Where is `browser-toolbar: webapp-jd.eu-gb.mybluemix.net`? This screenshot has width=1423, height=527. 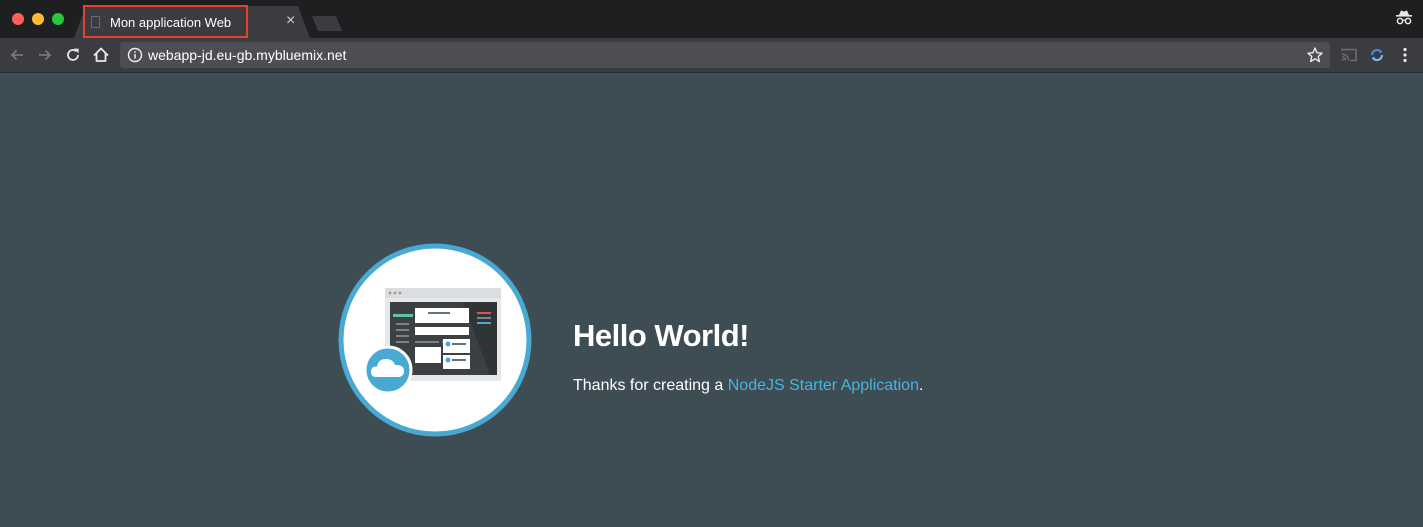
browser-toolbar: webapp-jd.eu-gb.mybluemix.net is located at coordinates (711, 55).